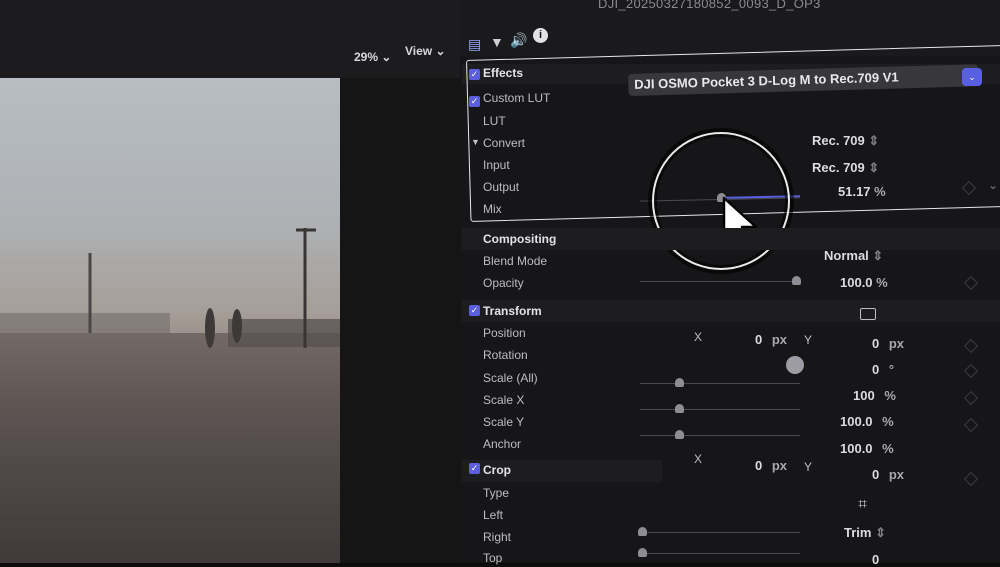  What do you see at coordinates (845, 141) in the screenshot?
I see `input-value: Rec. 709 ⇕` at bounding box center [845, 141].